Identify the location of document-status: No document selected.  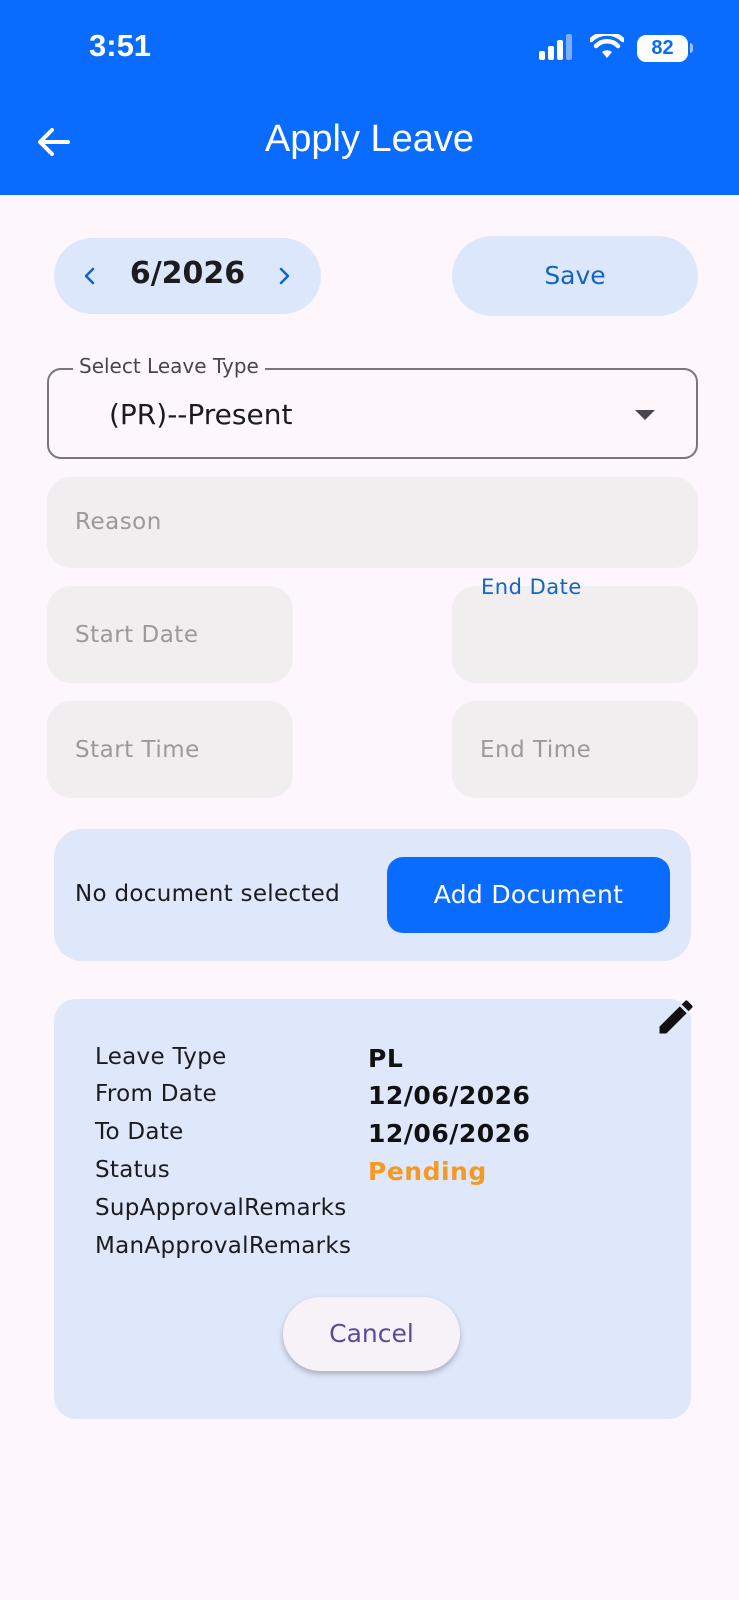
(208, 894).